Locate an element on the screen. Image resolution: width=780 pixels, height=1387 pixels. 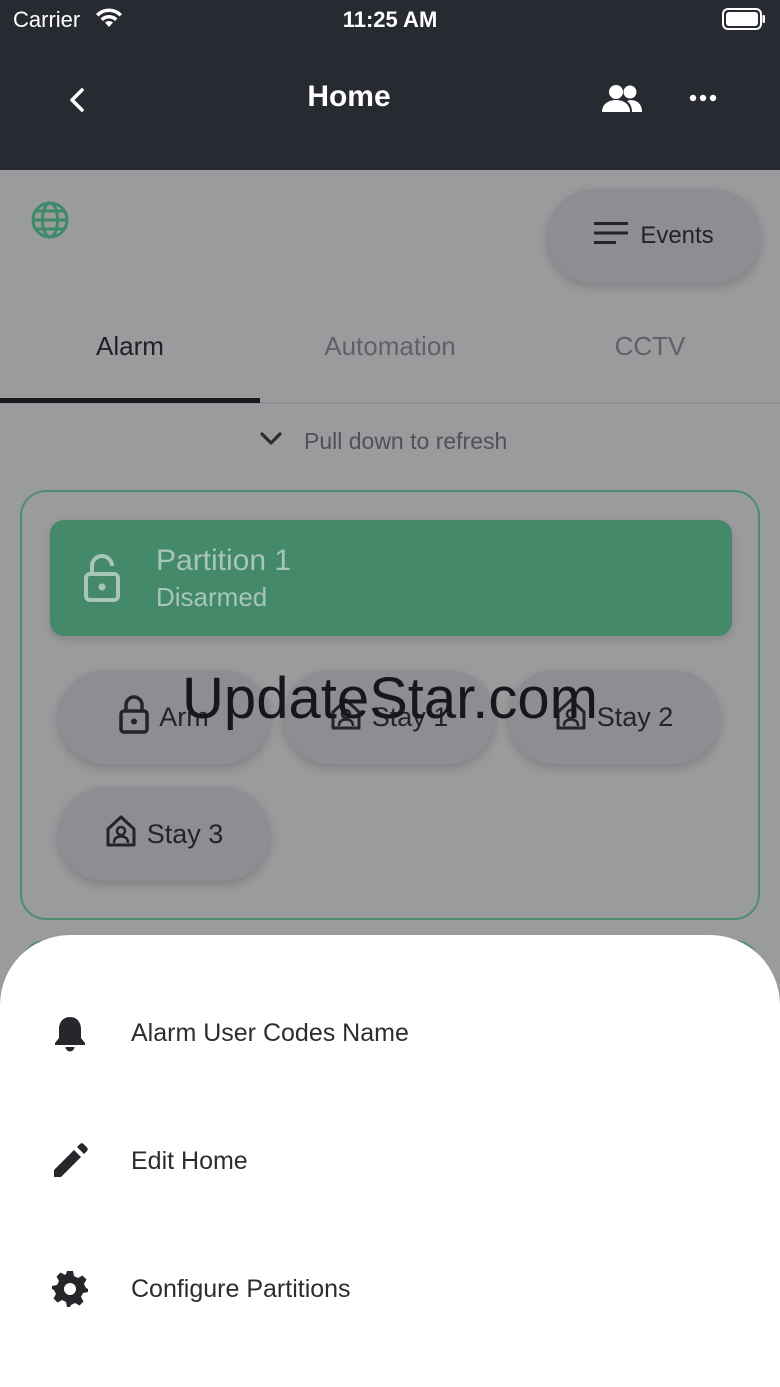
arm-button: Arm is located at coordinates (164, 717).